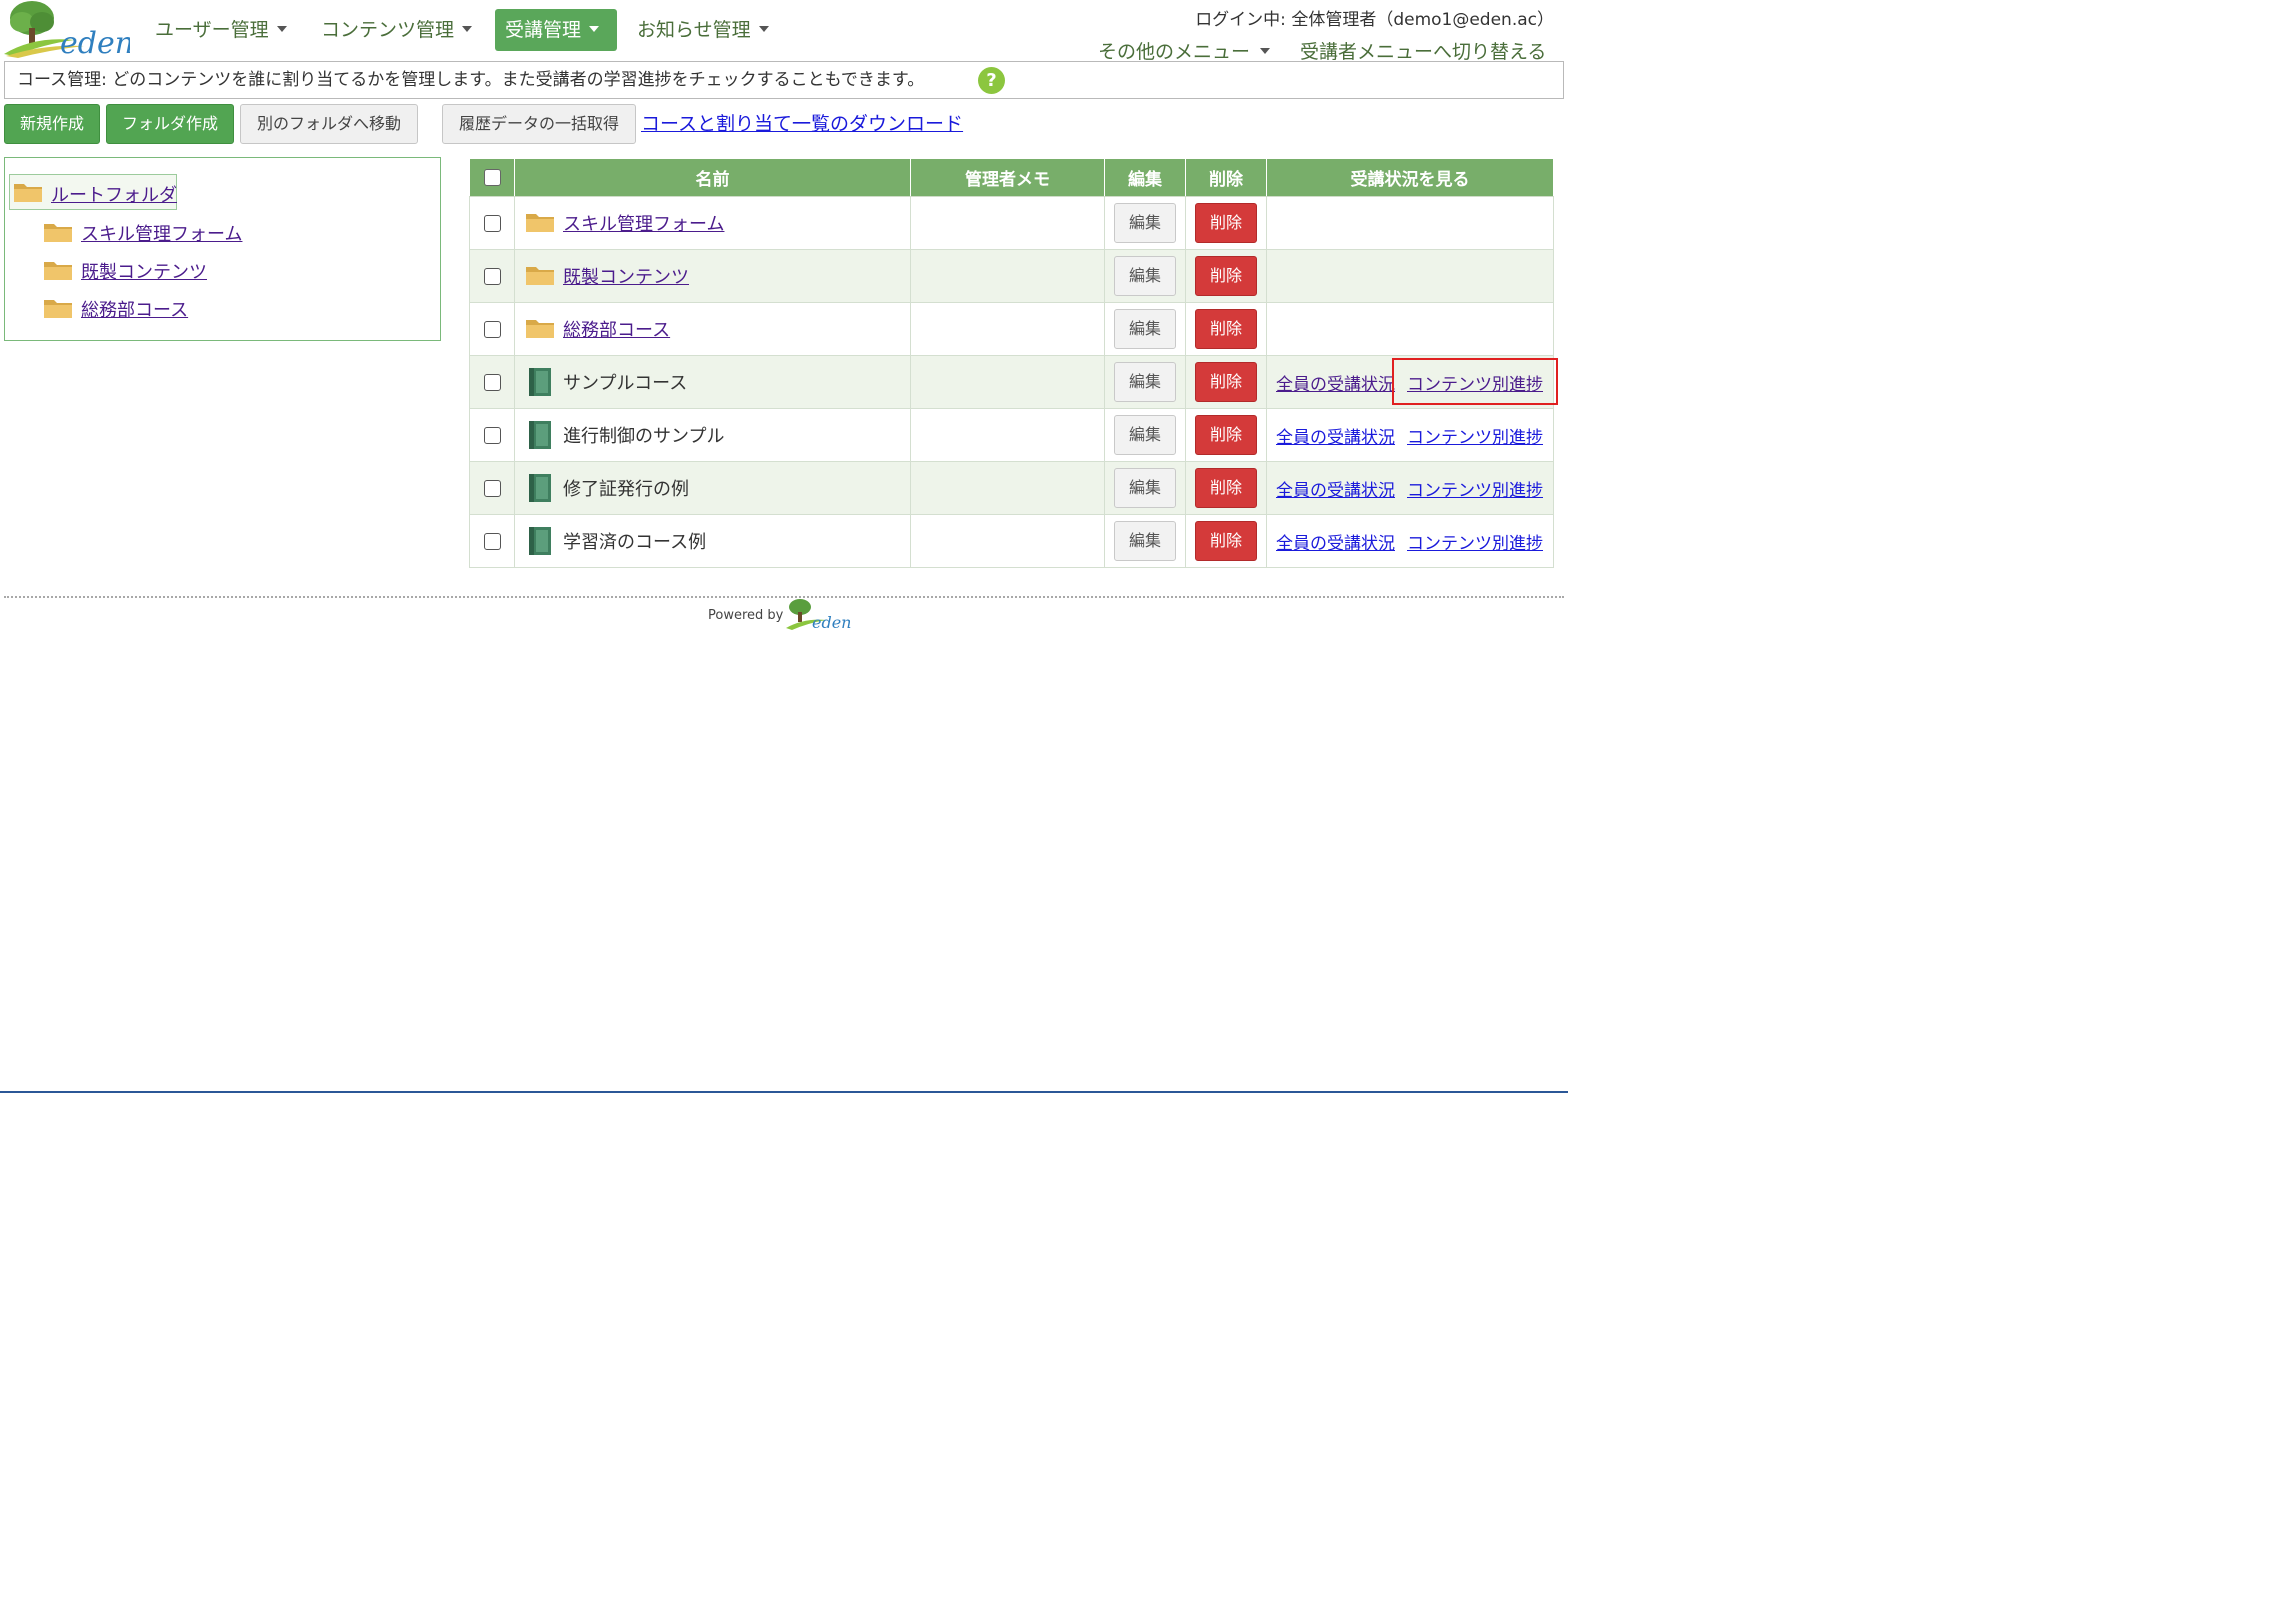 The image size is (2296, 1600). I want to click on select-all-checkbox, so click(492, 177).